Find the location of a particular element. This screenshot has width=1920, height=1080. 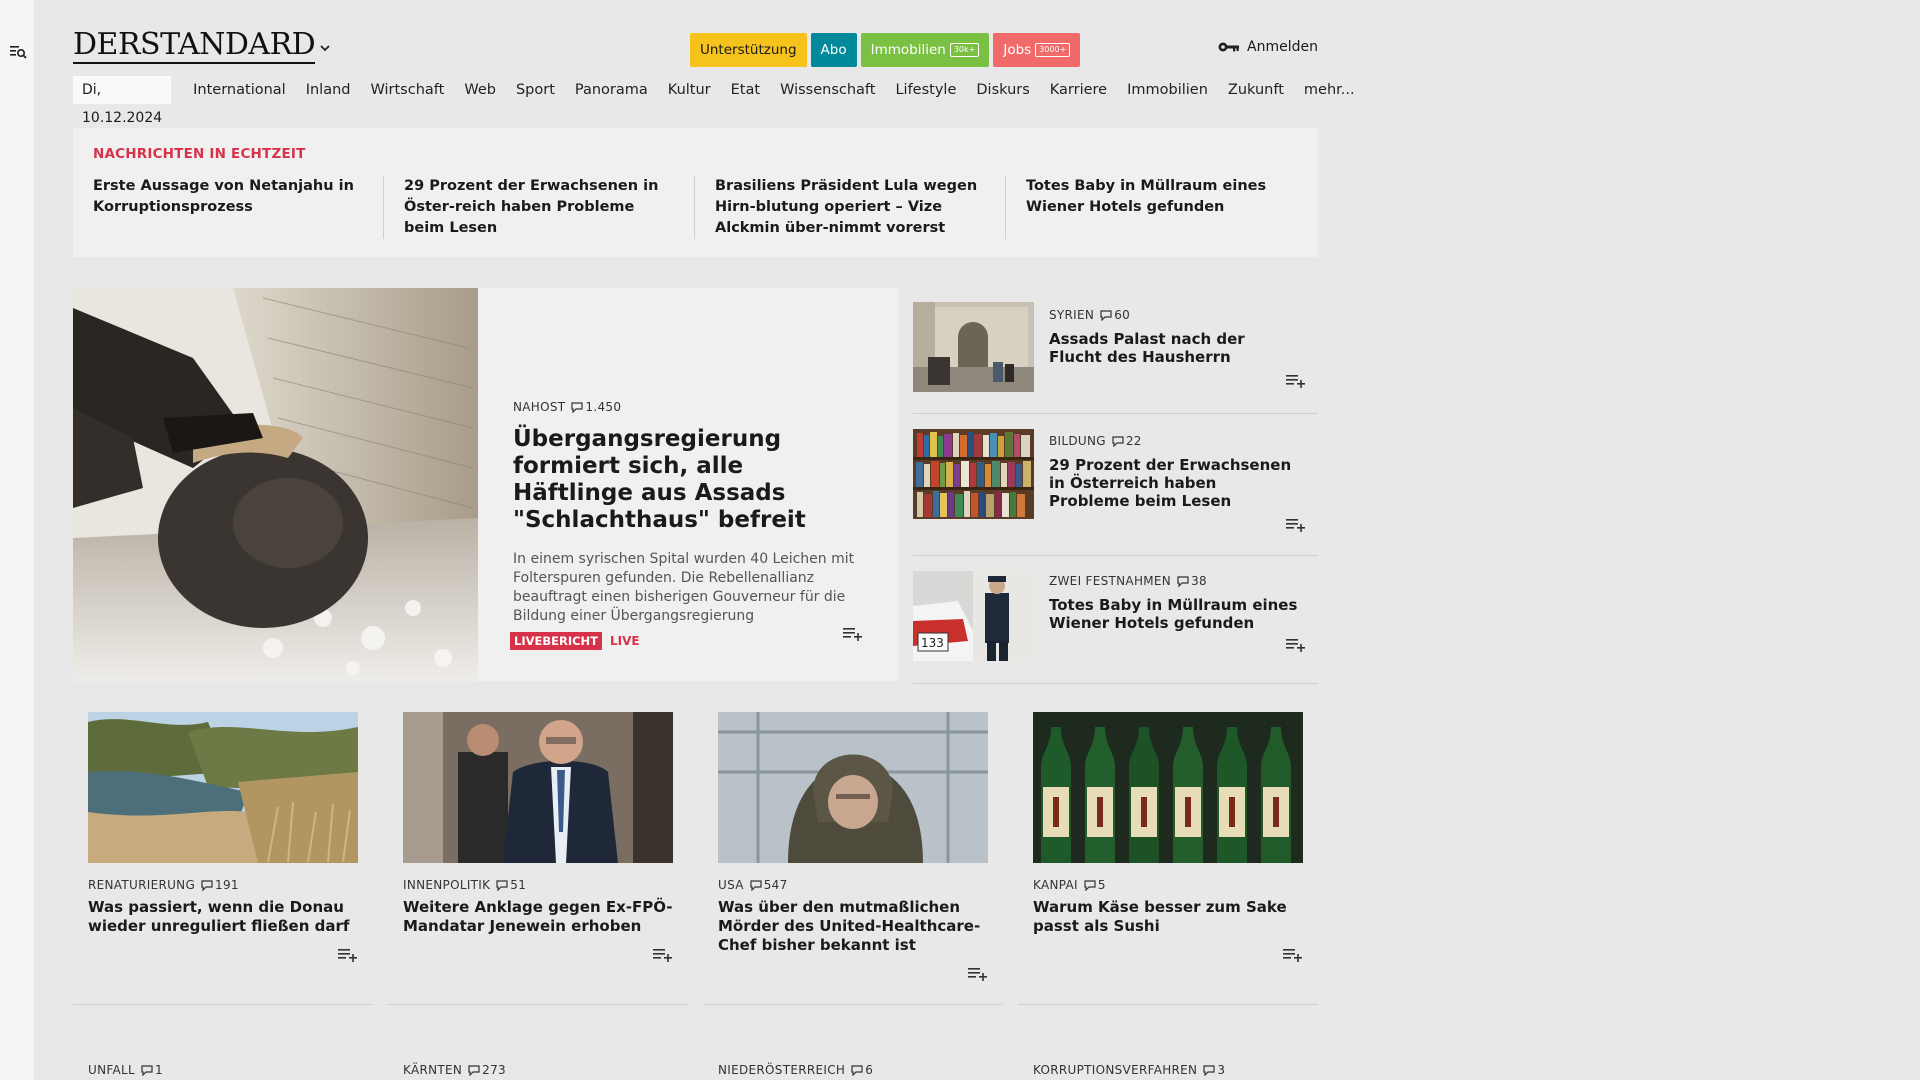

nav-item-karriere: Karriere is located at coordinates (1078, 90).